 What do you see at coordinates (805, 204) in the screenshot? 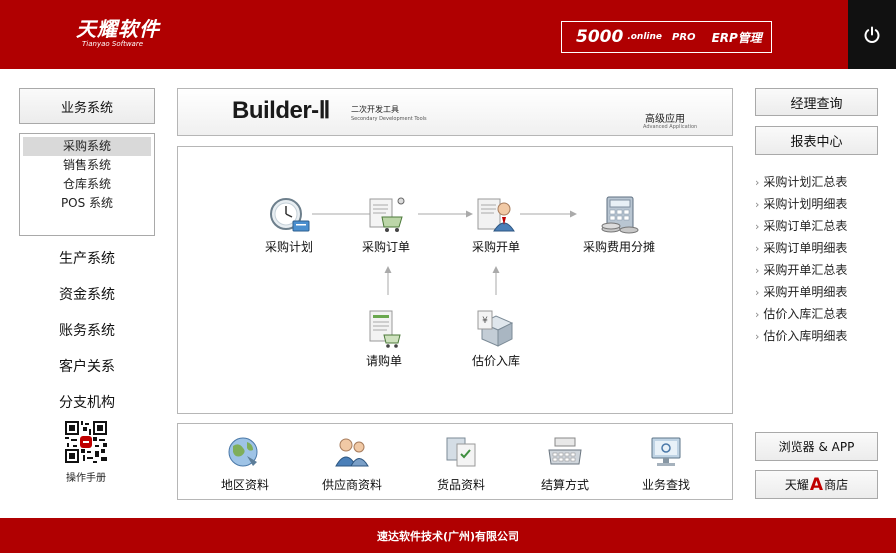
I see `report-link-label: 采购计划明细表` at bounding box center [805, 204].